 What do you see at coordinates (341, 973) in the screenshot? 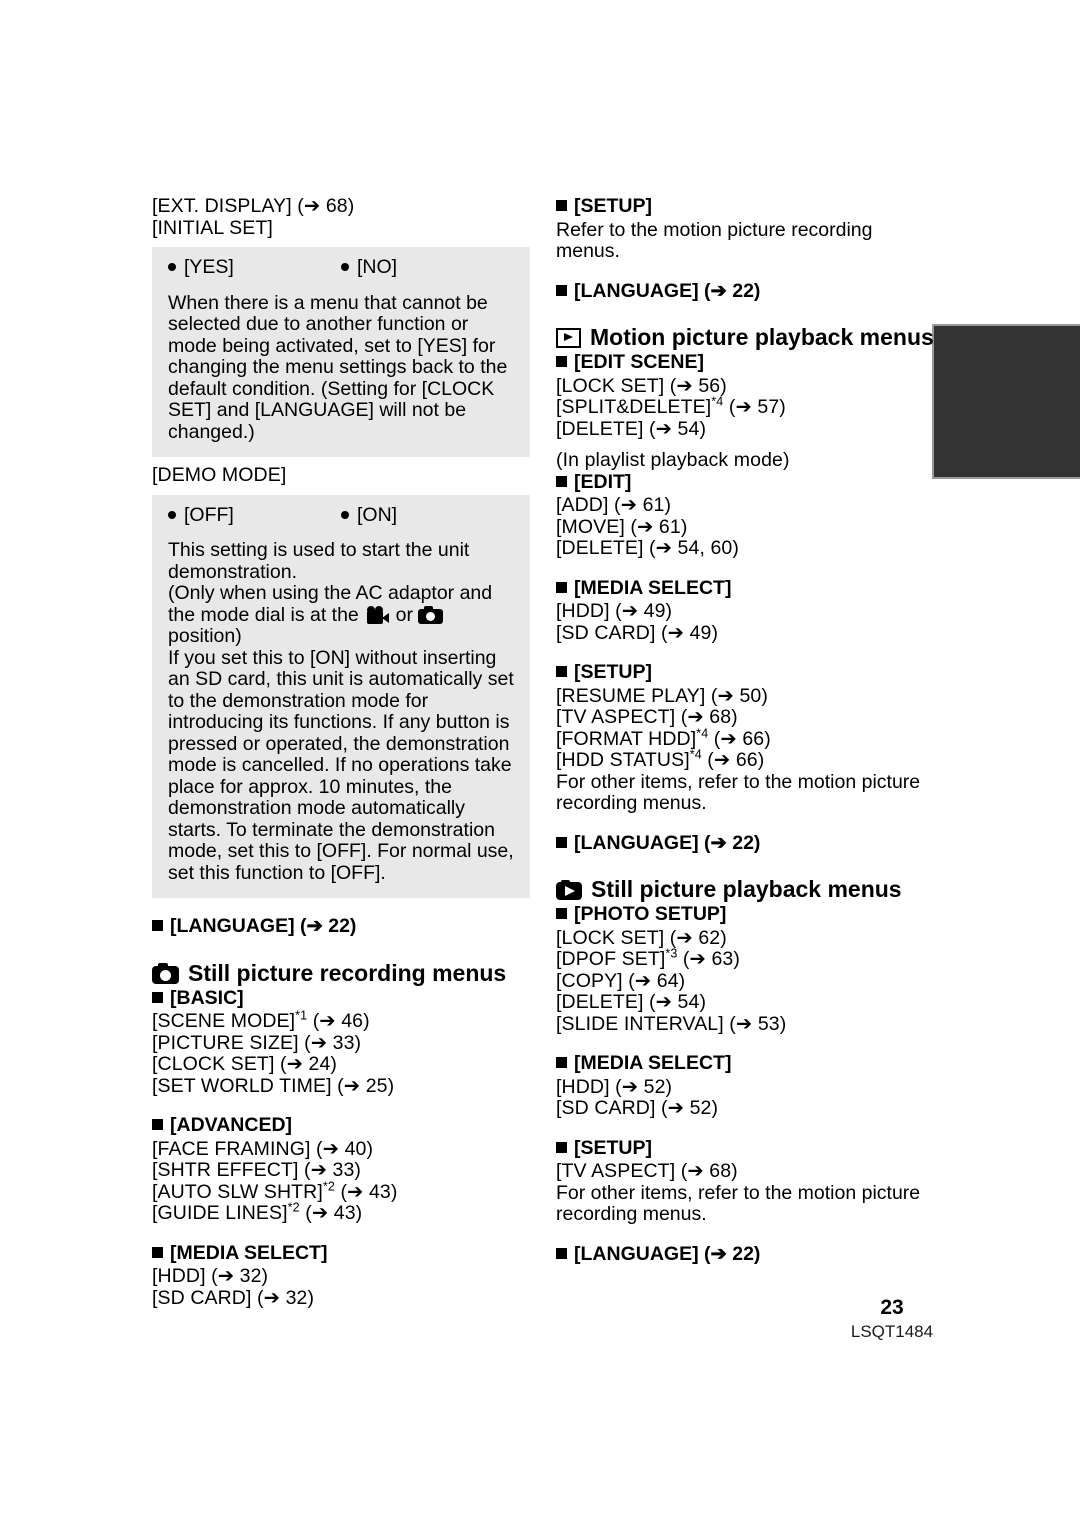
I see `still-picture-recording-menus-title: Still picture recording menus` at bounding box center [341, 973].